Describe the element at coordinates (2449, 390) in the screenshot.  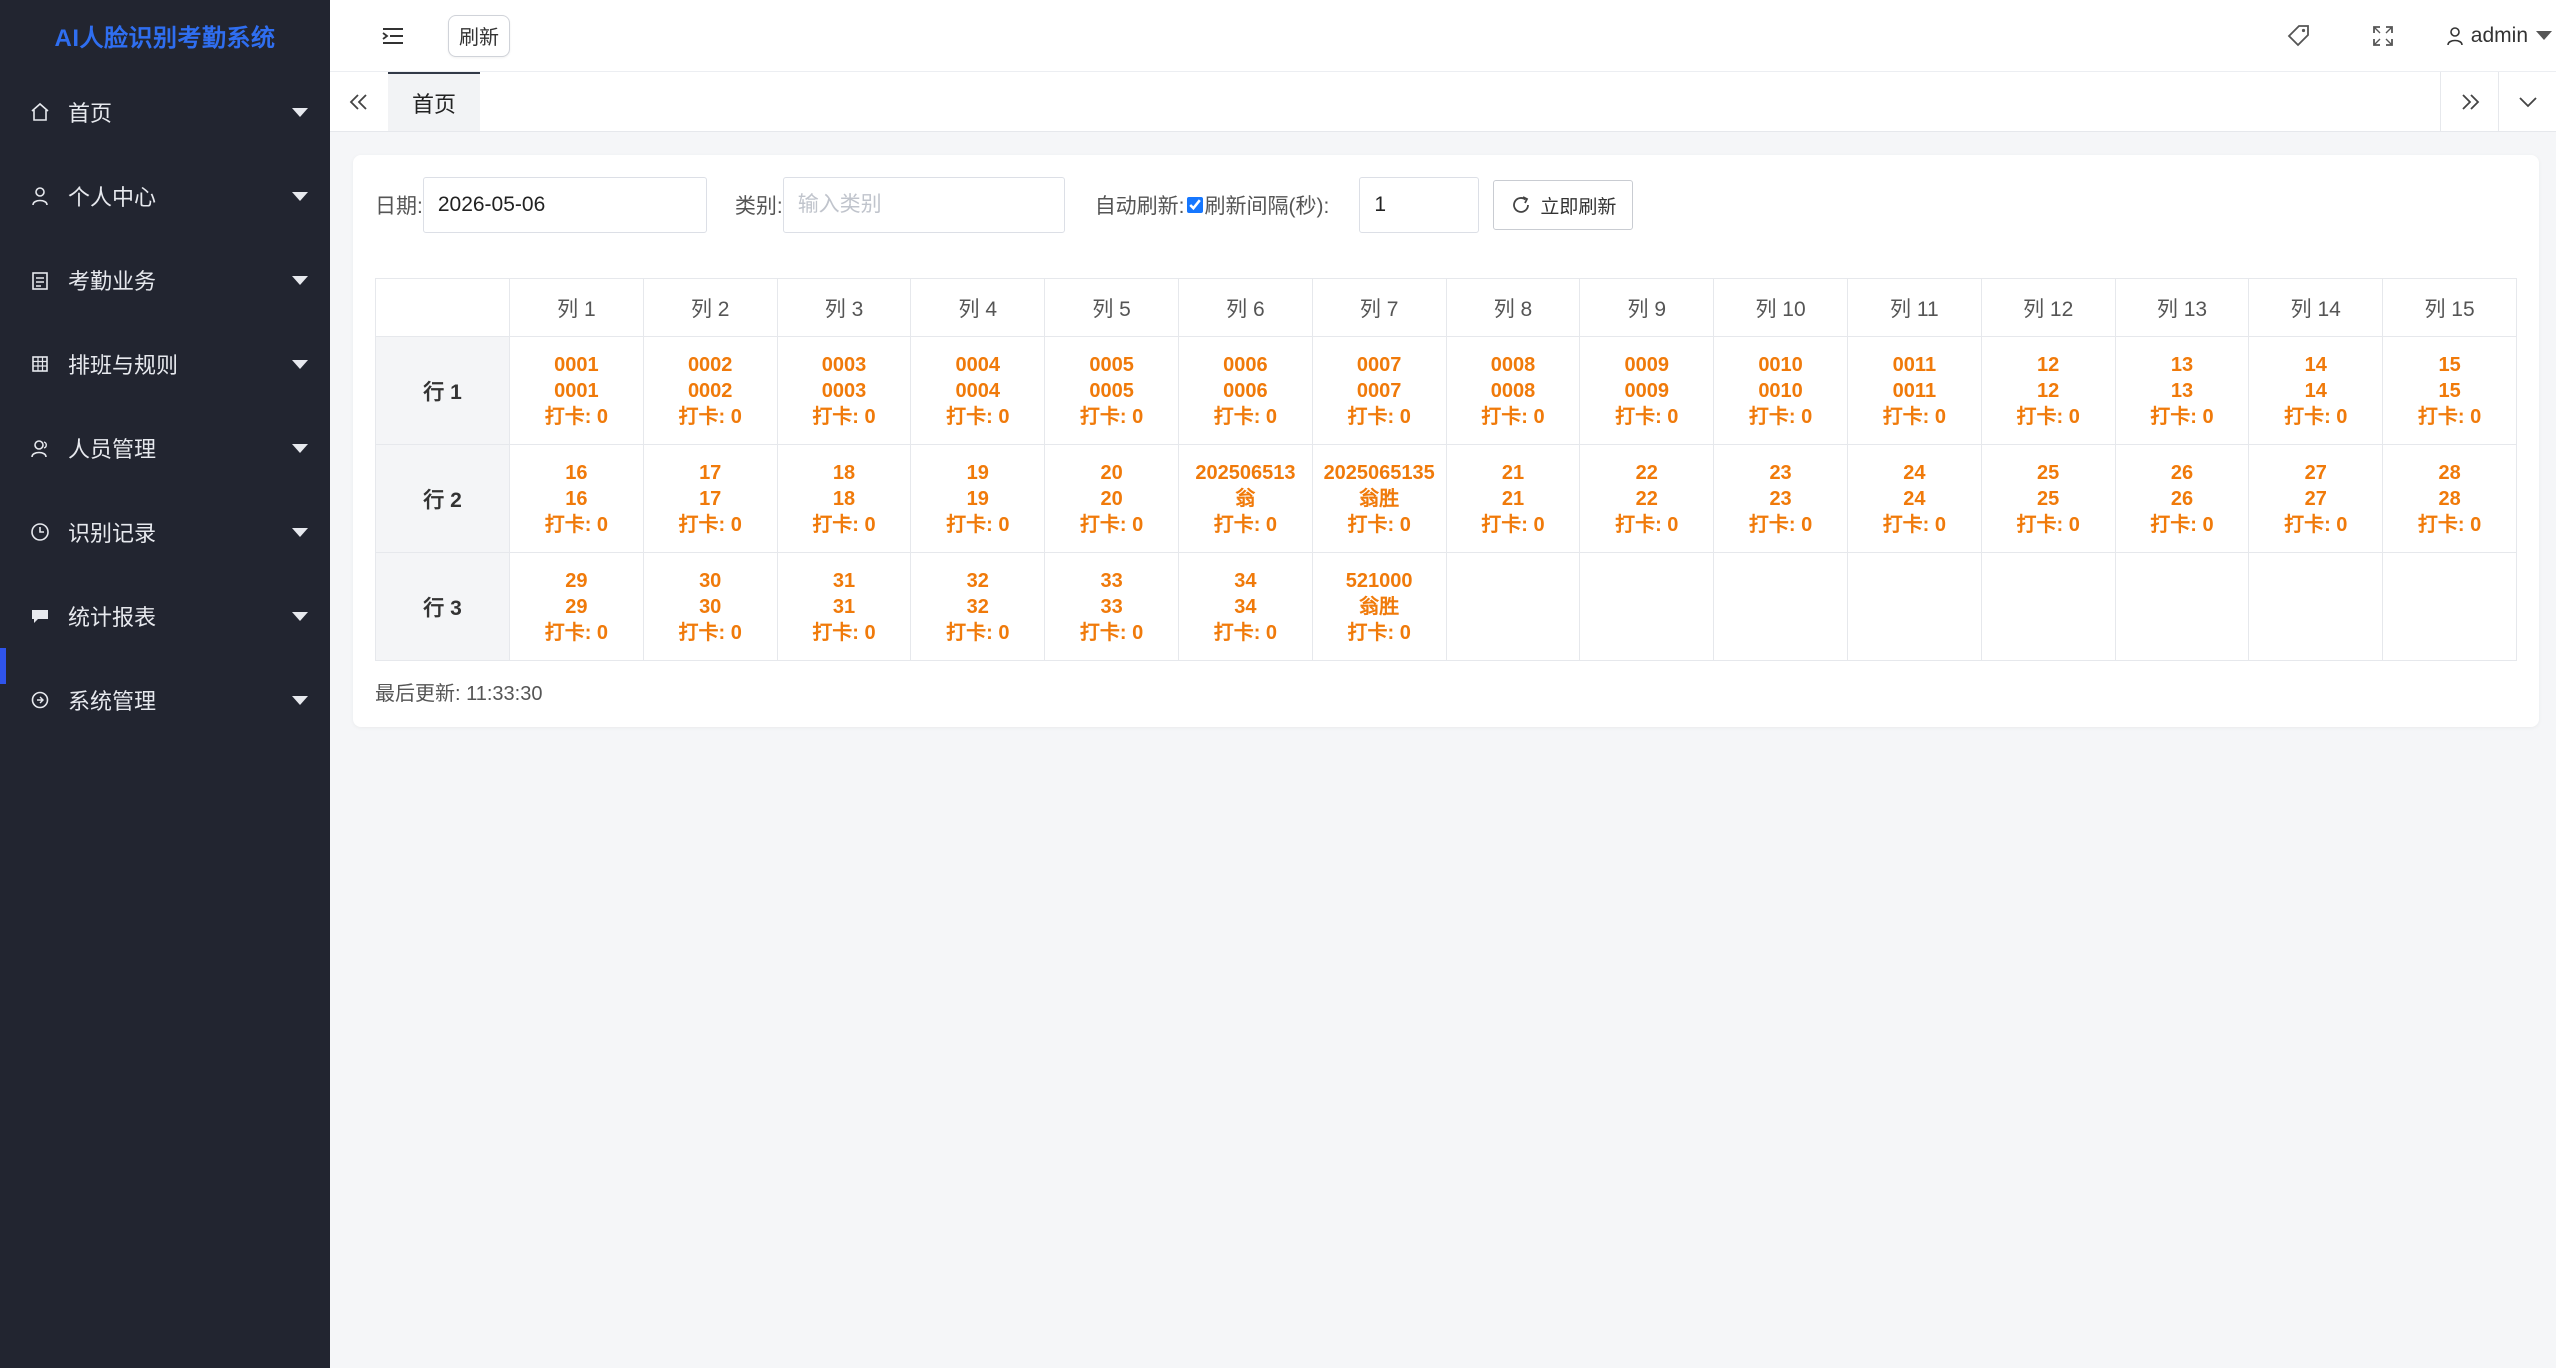
I see `seat-cell: 15 15 打卡: 0` at that location.